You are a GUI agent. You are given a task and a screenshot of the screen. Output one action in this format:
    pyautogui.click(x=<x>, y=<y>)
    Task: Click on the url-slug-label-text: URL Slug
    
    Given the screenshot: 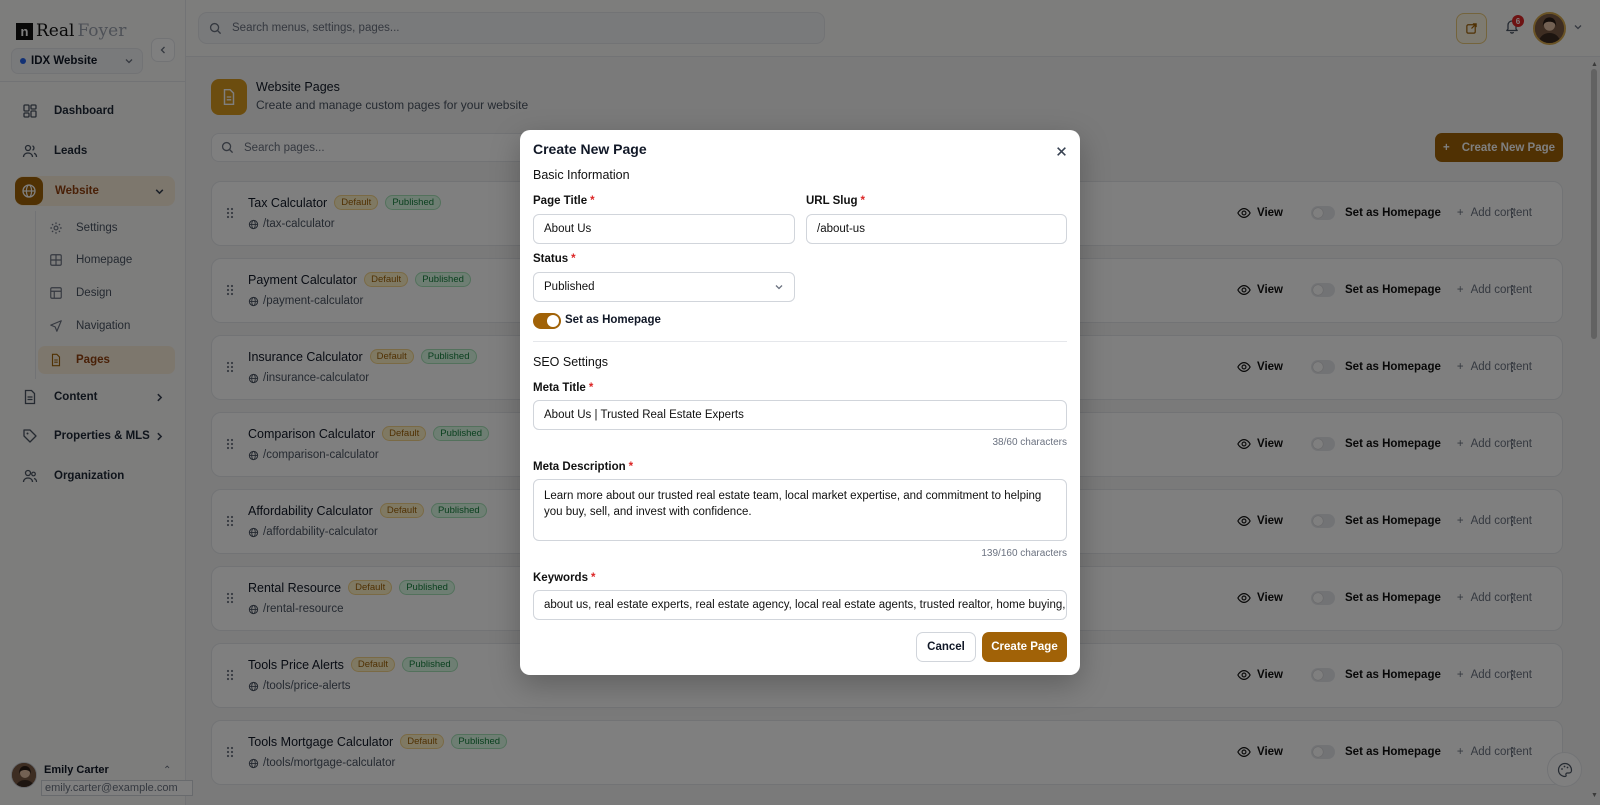 What is the action you would take?
    pyautogui.click(x=832, y=201)
    